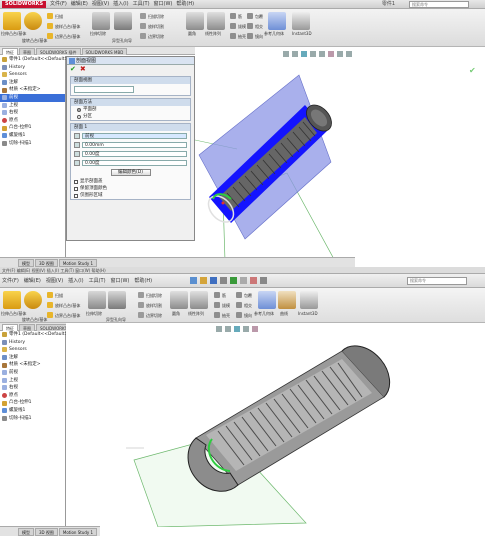 This screenshot has height=536, width=485. Describe the element at coordinates (130, 116) in the screenshot. I see `radio-zonal: 分区` at that location.